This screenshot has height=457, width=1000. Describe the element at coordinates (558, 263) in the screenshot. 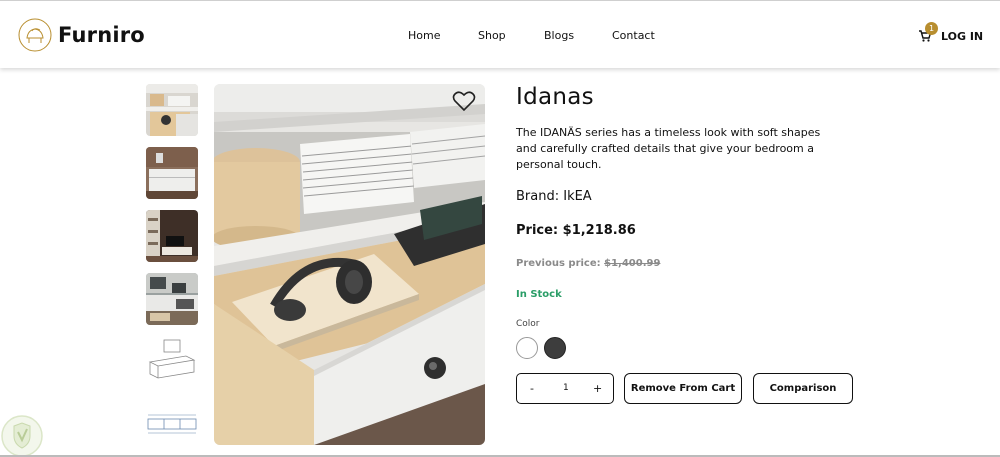

I see `previous-price-label: Previous price:` at that location.